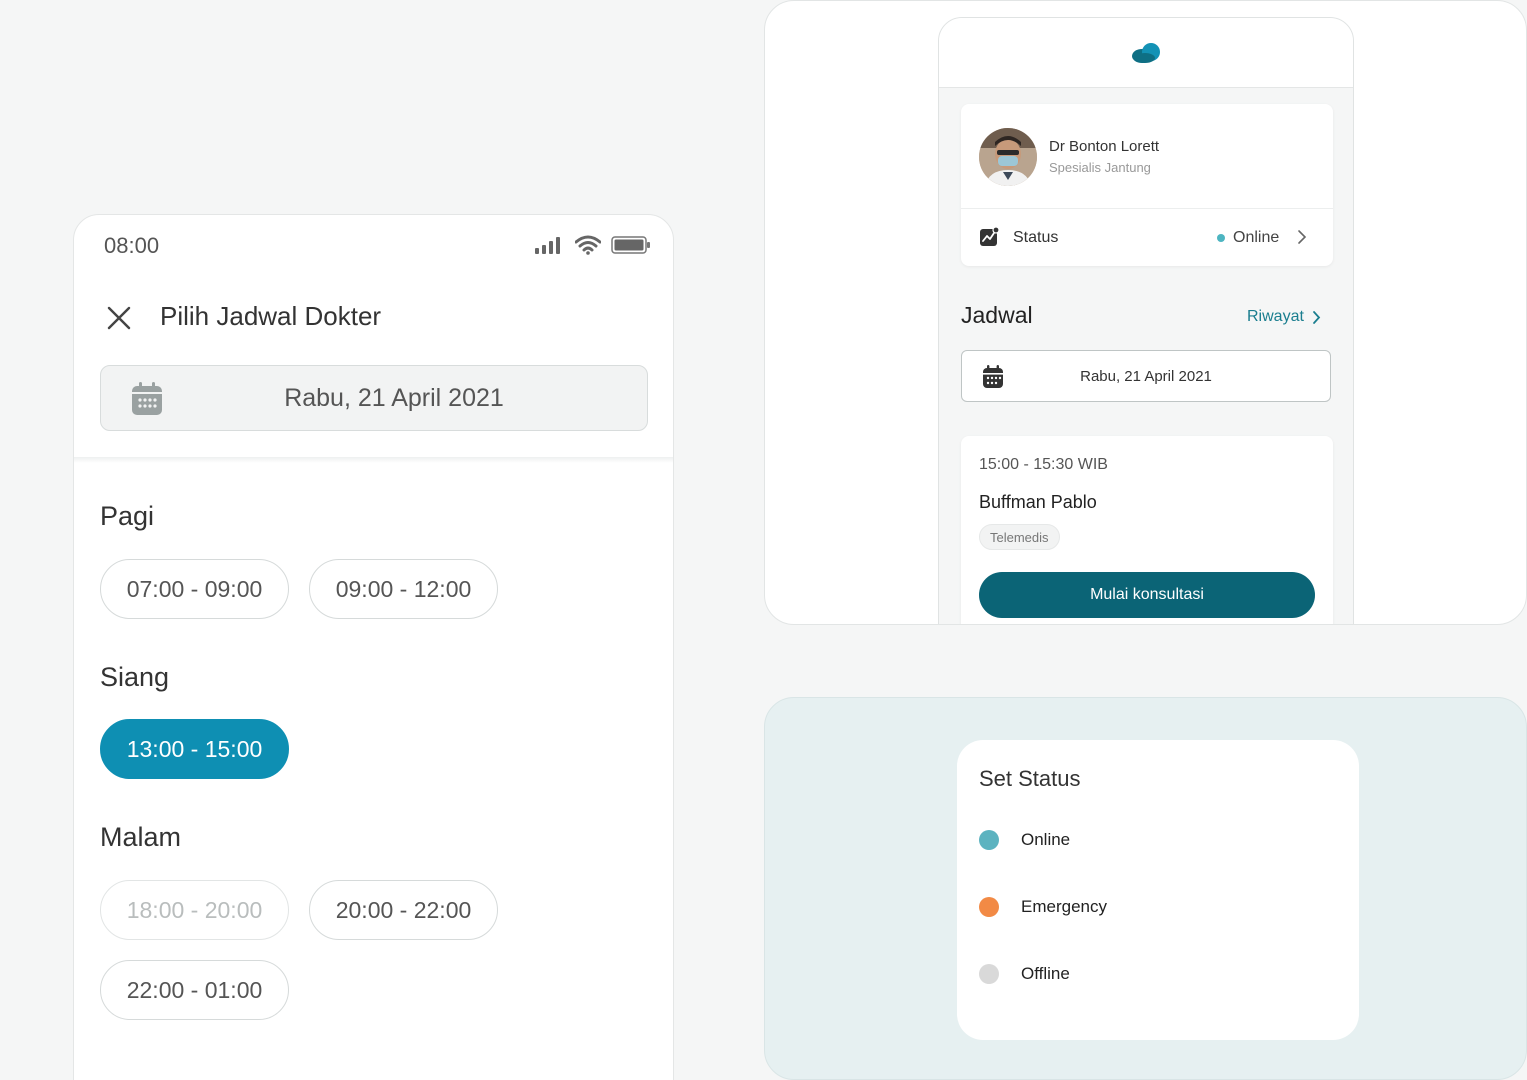 Image resolution: width=1527 pixels, height=1080 pixels. I want to click on status-row: Status Online, so click(1147, 237).